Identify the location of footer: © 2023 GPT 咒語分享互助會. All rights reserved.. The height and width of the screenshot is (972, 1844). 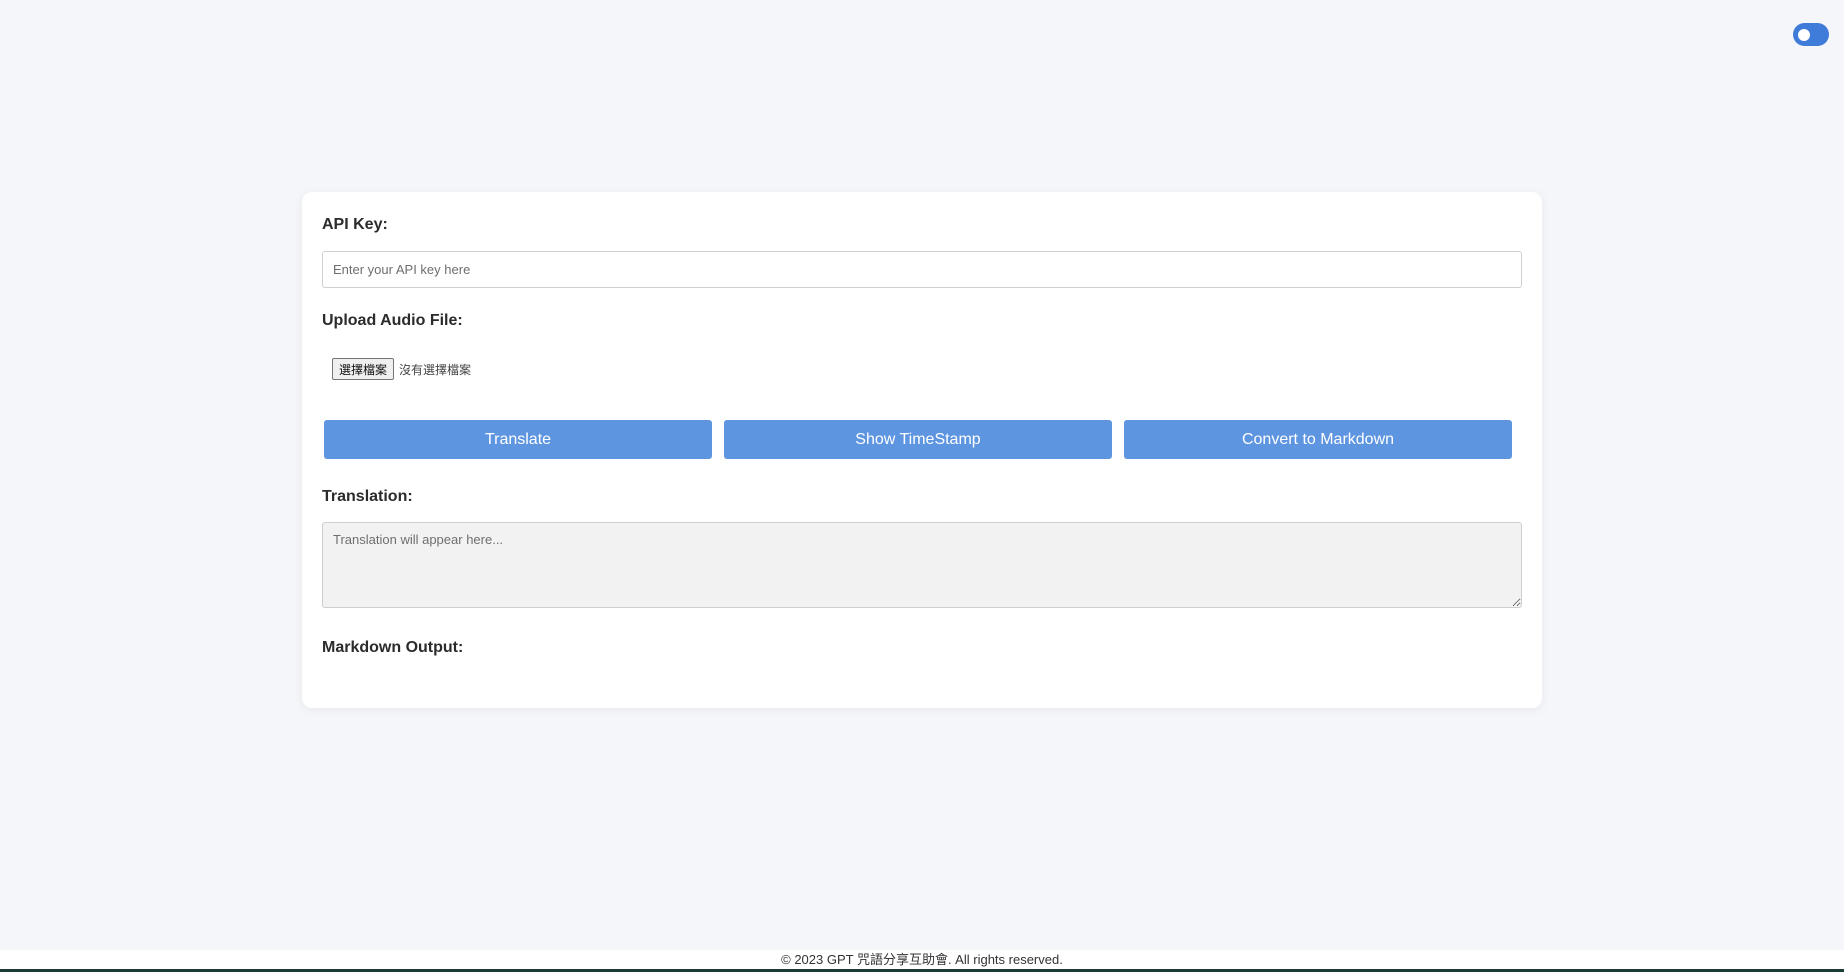
(922, 961).